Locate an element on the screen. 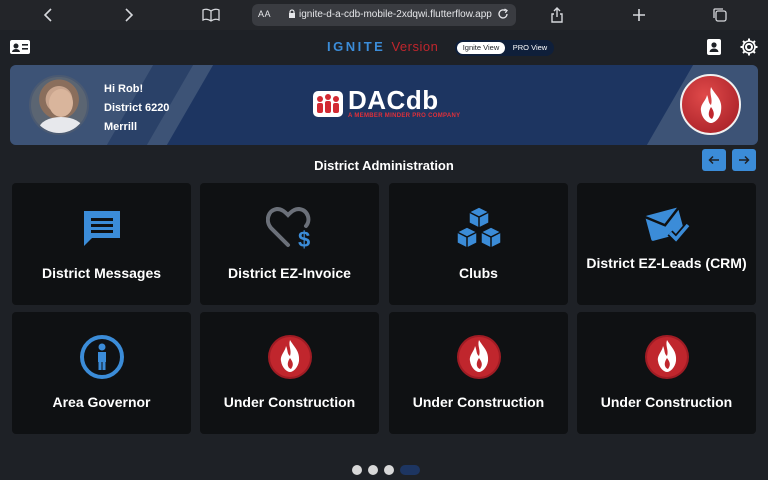  section-title: District Administration is located at coordinates (384, 165).